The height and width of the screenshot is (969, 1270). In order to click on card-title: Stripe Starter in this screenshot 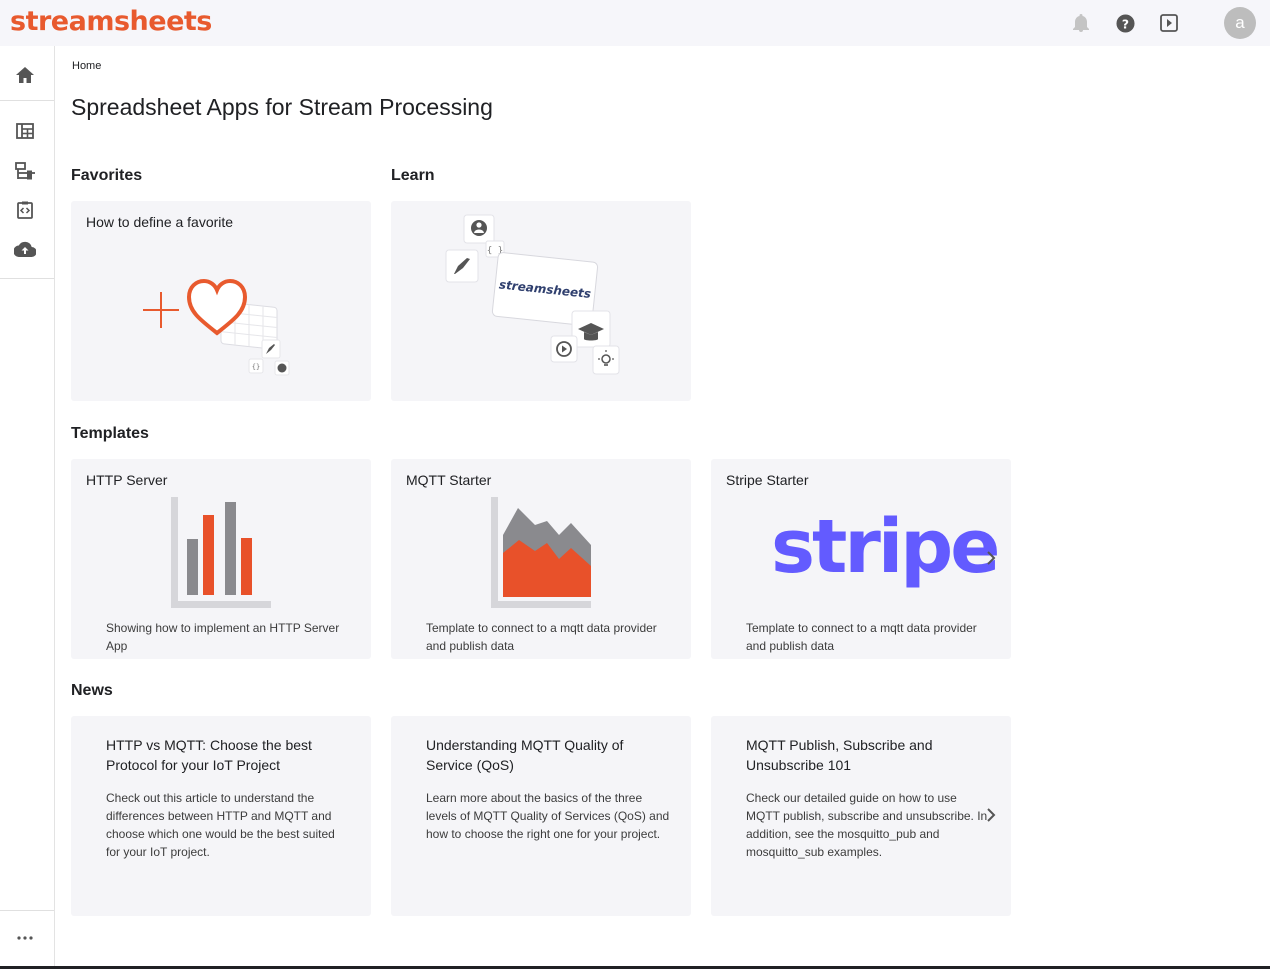, I will do `click(767, 480)`.